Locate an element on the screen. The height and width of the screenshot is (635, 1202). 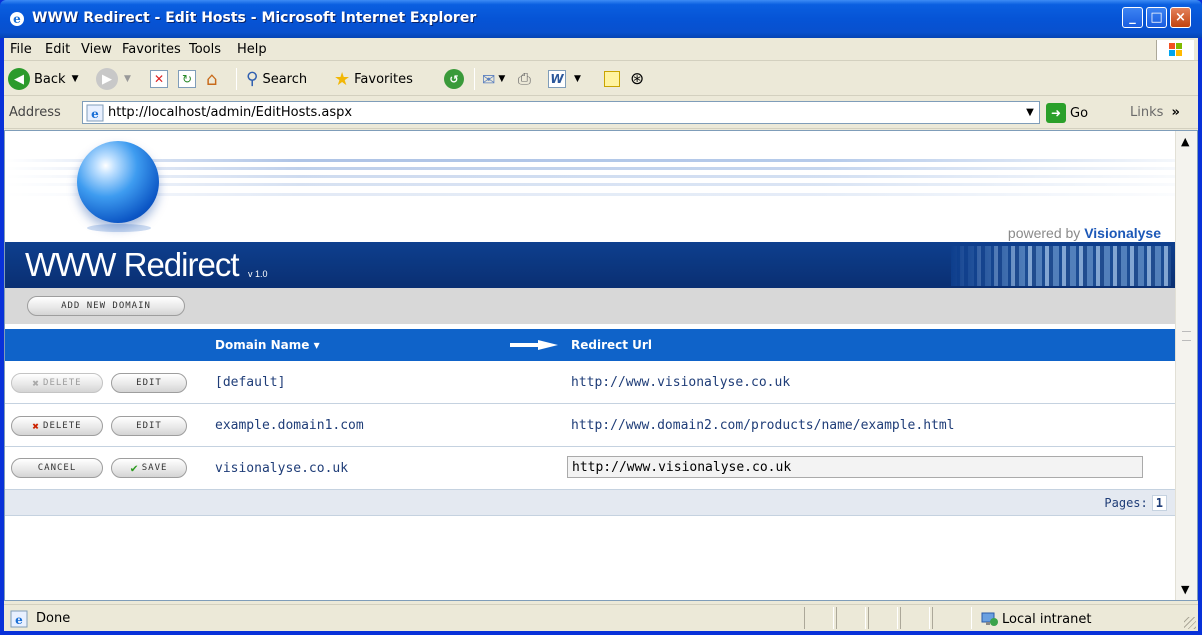
forward-button: ▶ ▼ is located at coordinates (113, 79).